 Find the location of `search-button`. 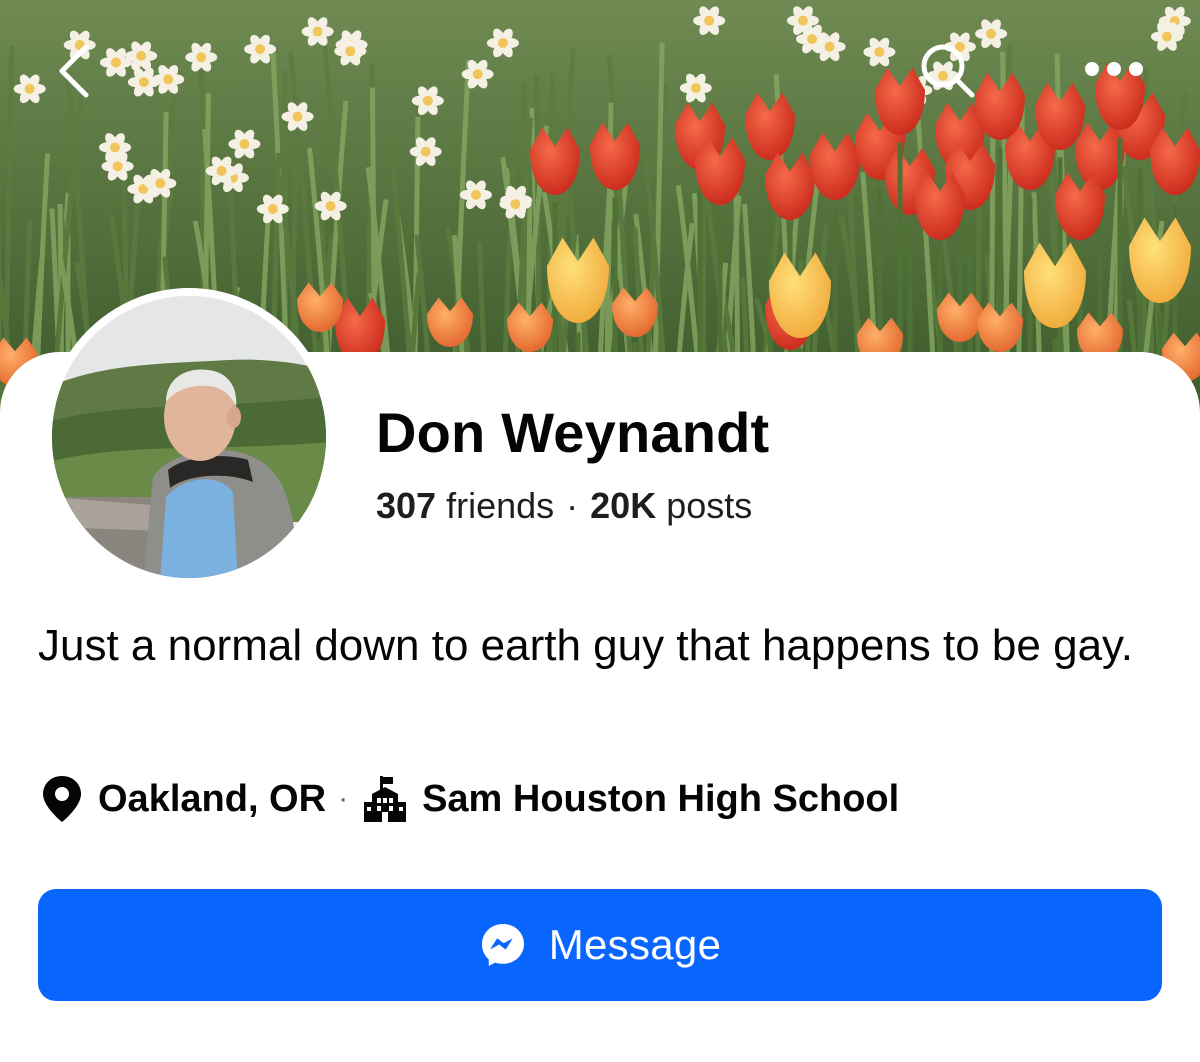

search-button is located at coordinates (948, 71).